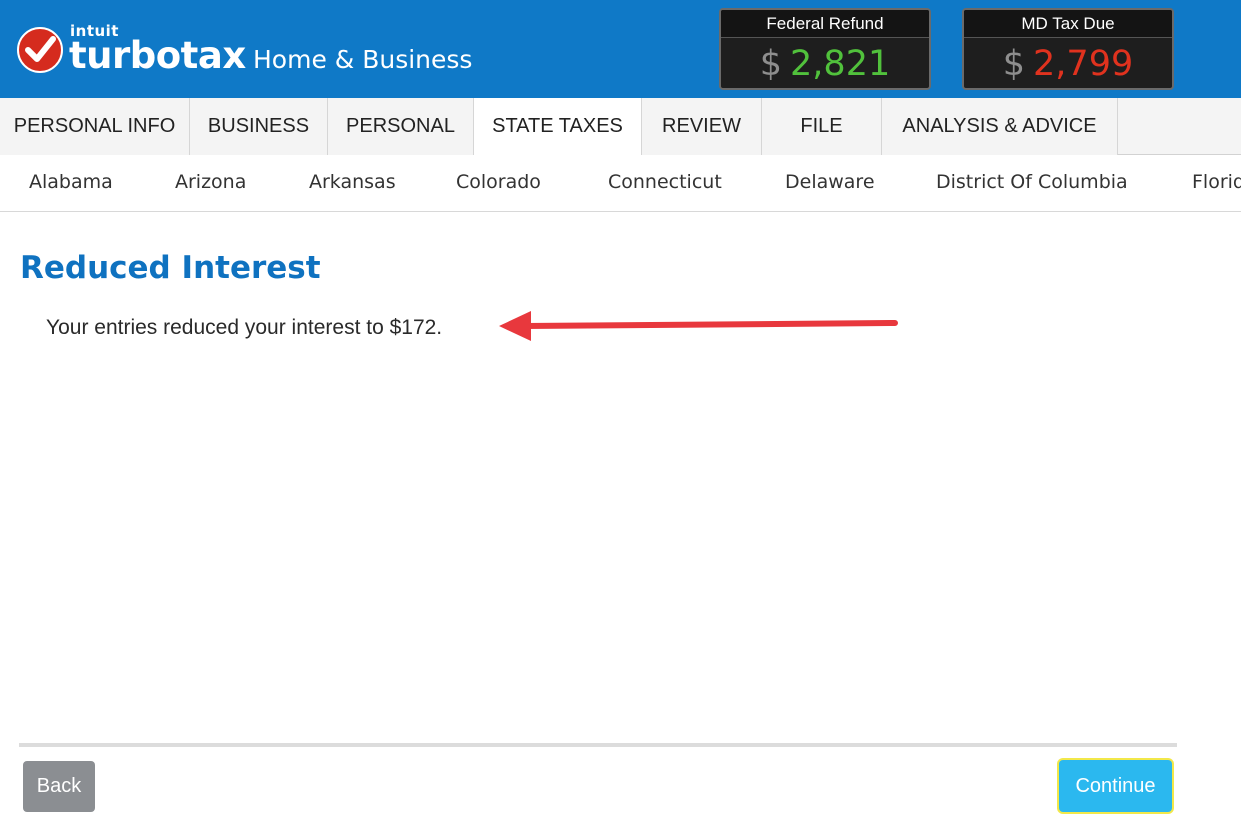 The height and width of the screenshot is (835, 1241). I want to click on state-item-connecticut: Connecticut, so click(665, 182).